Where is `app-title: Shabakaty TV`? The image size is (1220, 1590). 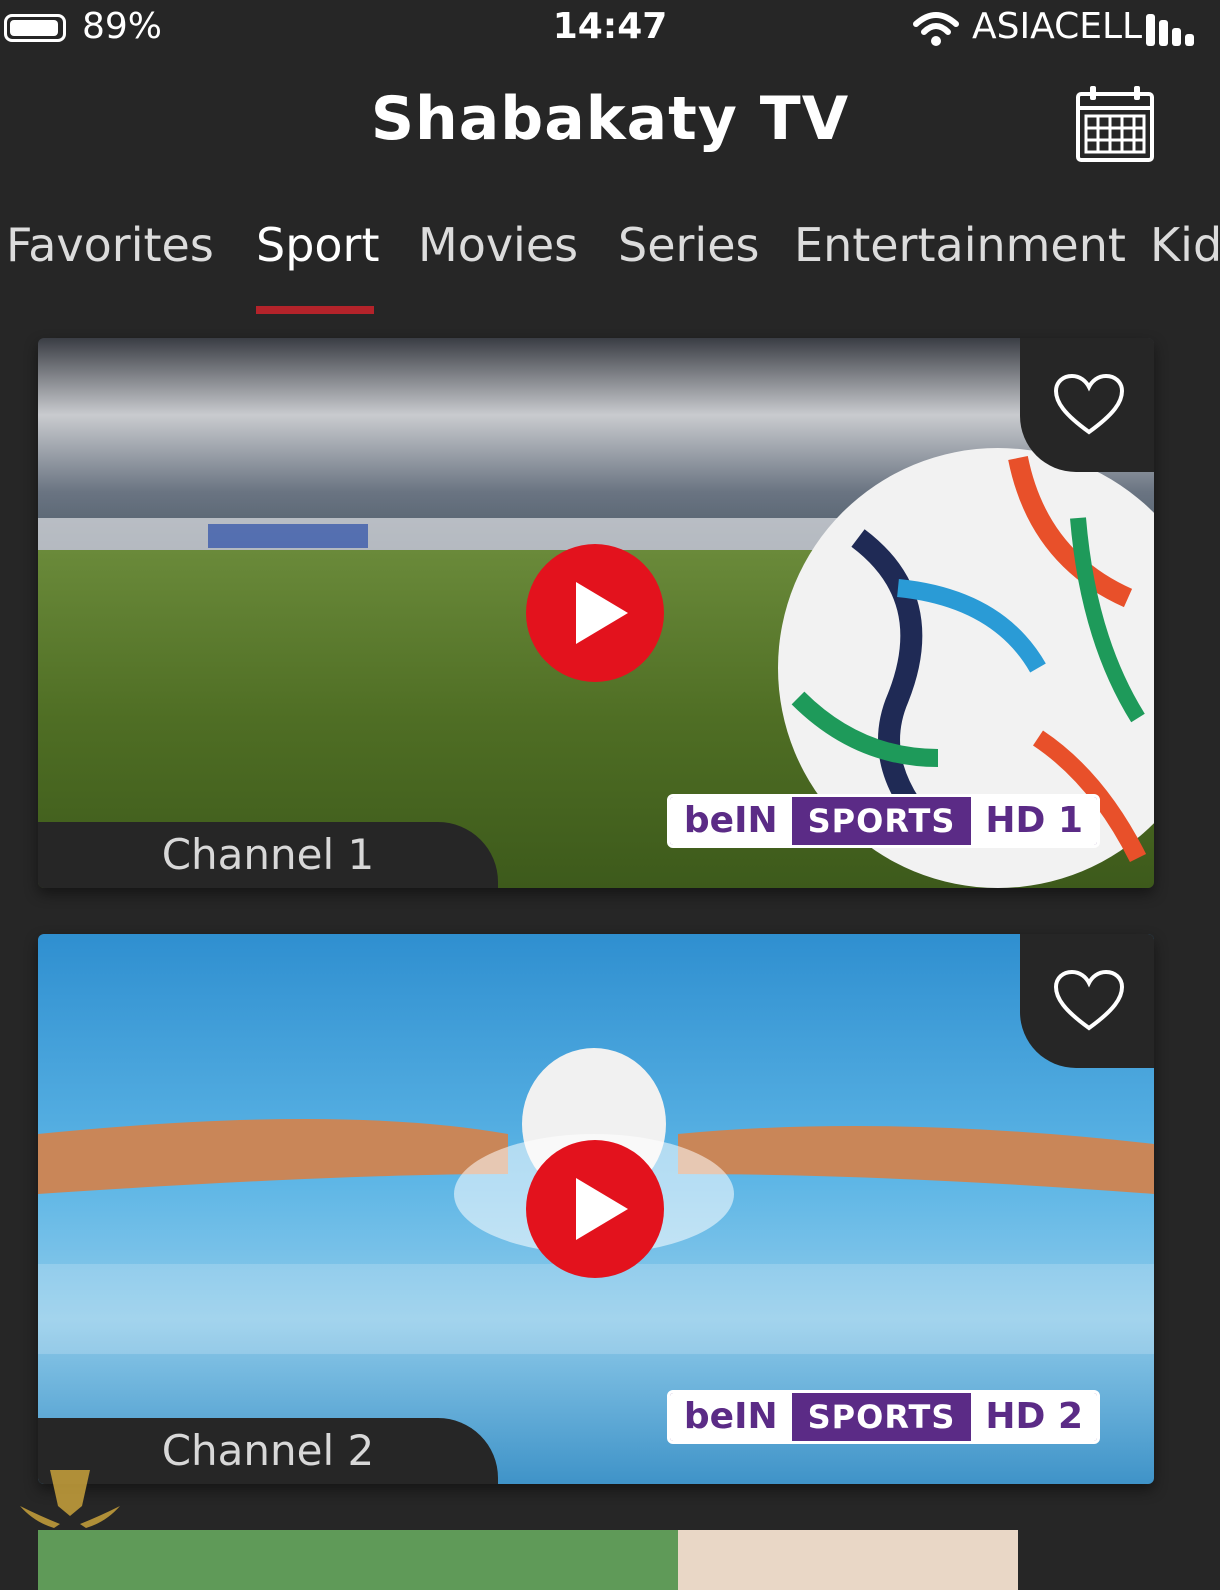
app-title: Shabakaty TV is located at coordinates (610, 119).